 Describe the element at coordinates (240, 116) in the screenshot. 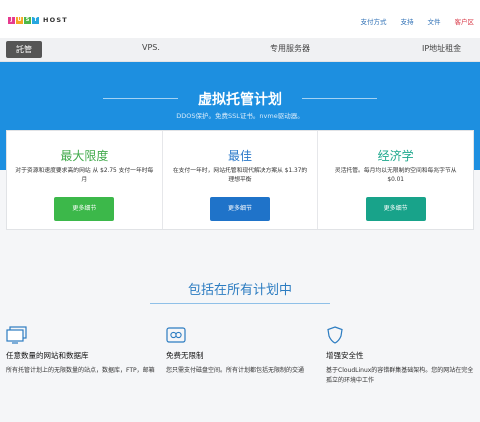

I see `hero-subtitle: DDOS保护。免费SSL证书。nvme驱动器。` at that location.